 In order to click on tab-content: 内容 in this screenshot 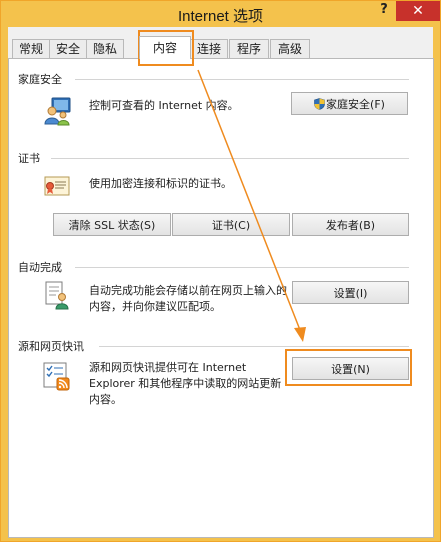, I will do `click(165, 47)`.